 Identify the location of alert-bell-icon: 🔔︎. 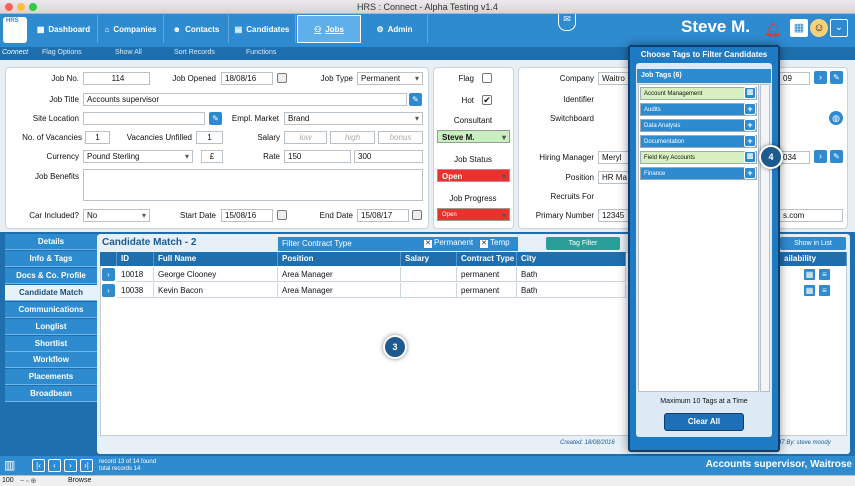
(773, 29).